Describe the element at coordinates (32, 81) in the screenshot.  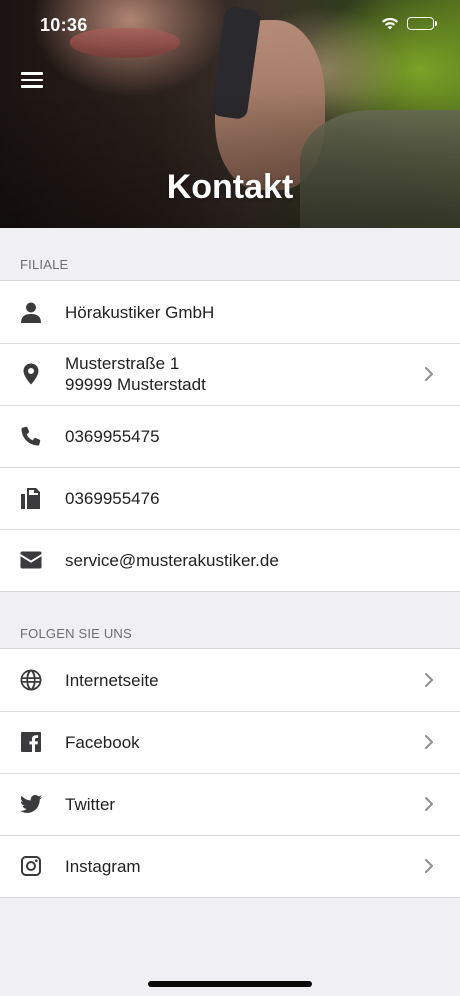
I see `hamburger-menu-icon` at that location.